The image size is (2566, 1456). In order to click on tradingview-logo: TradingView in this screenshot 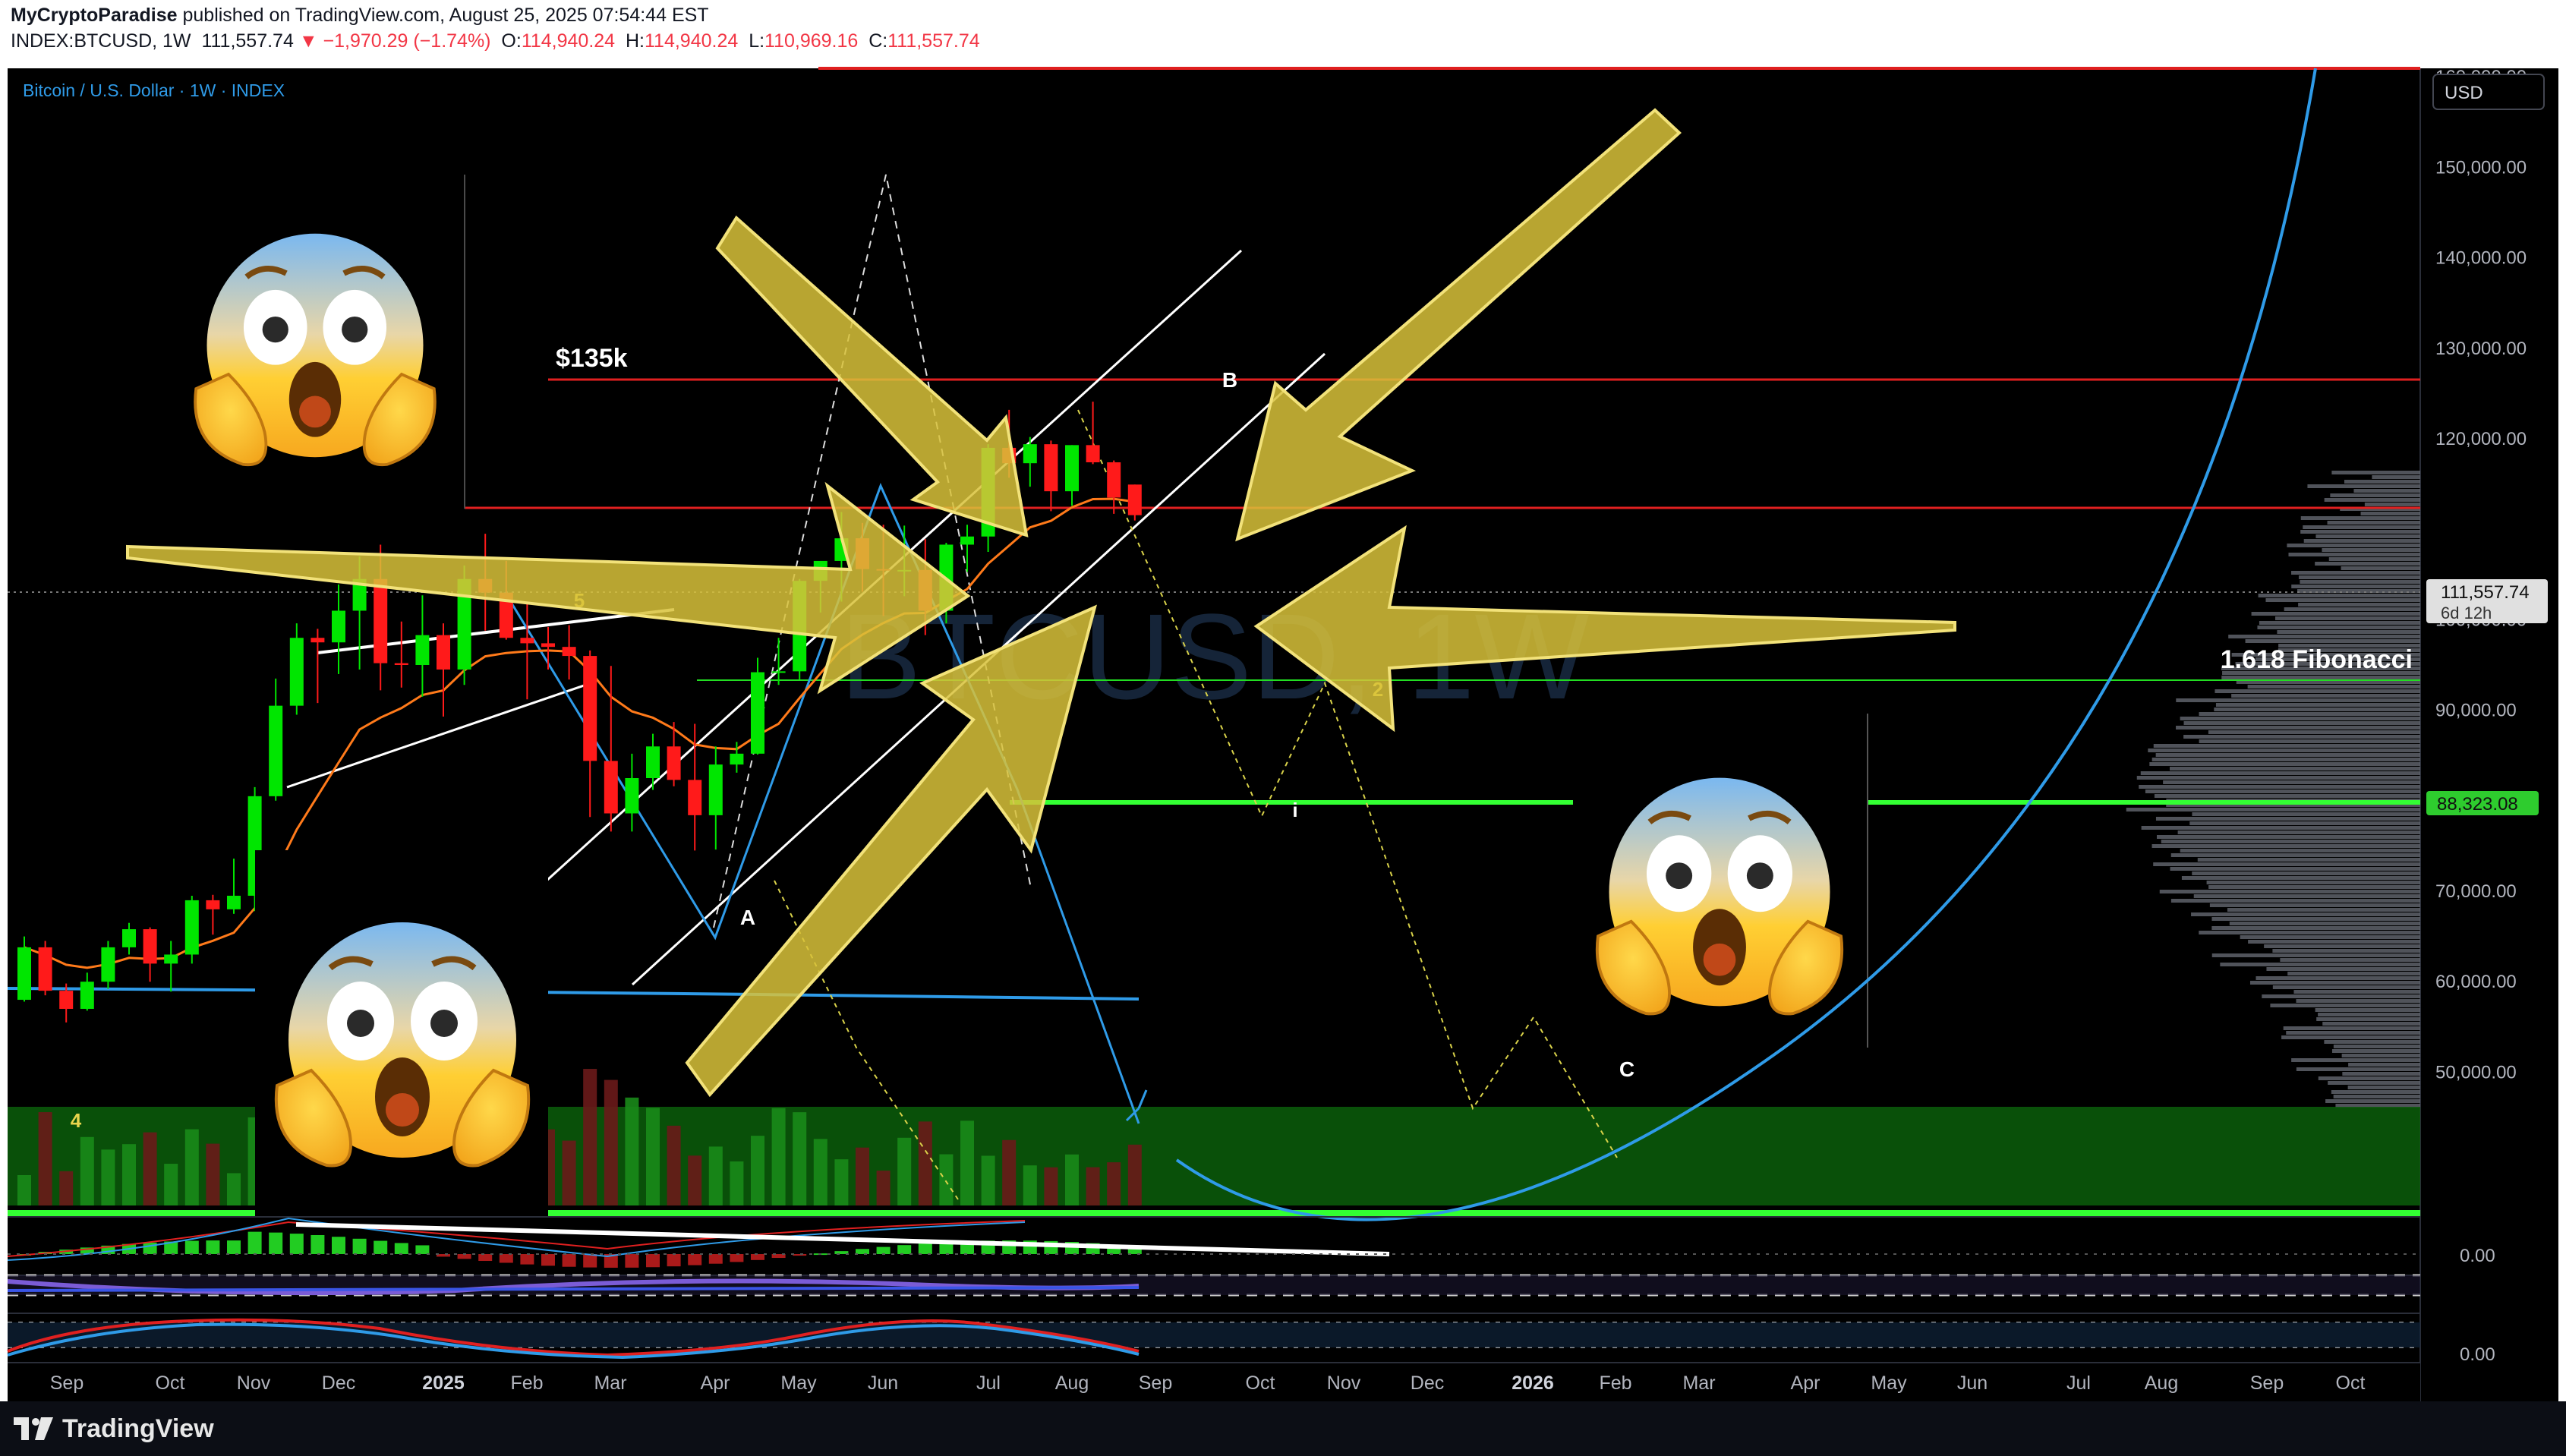, I will do `click(114, 1428)`.